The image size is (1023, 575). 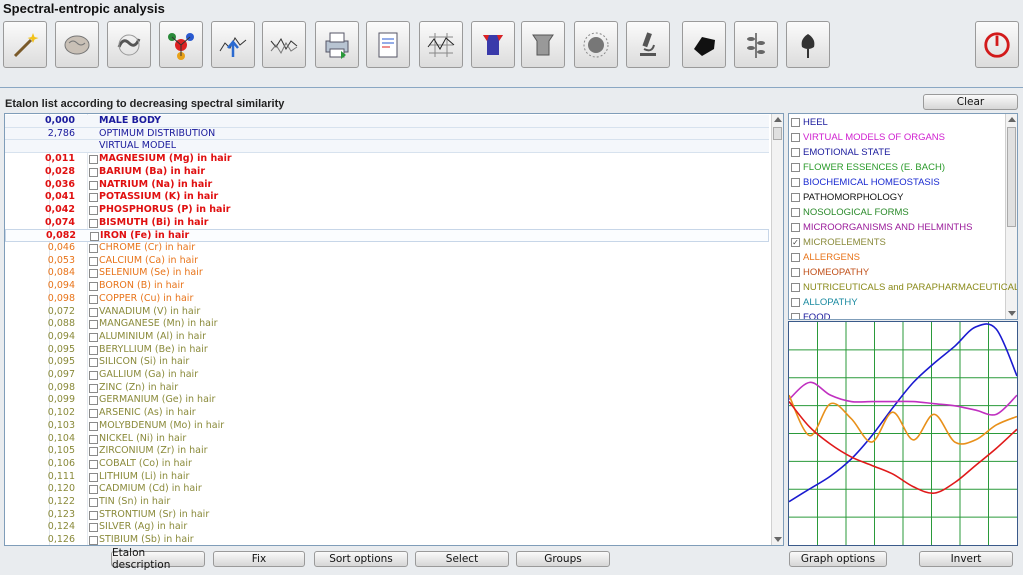 I want to click on invert-button: Invert, so click(x=966, y=559).